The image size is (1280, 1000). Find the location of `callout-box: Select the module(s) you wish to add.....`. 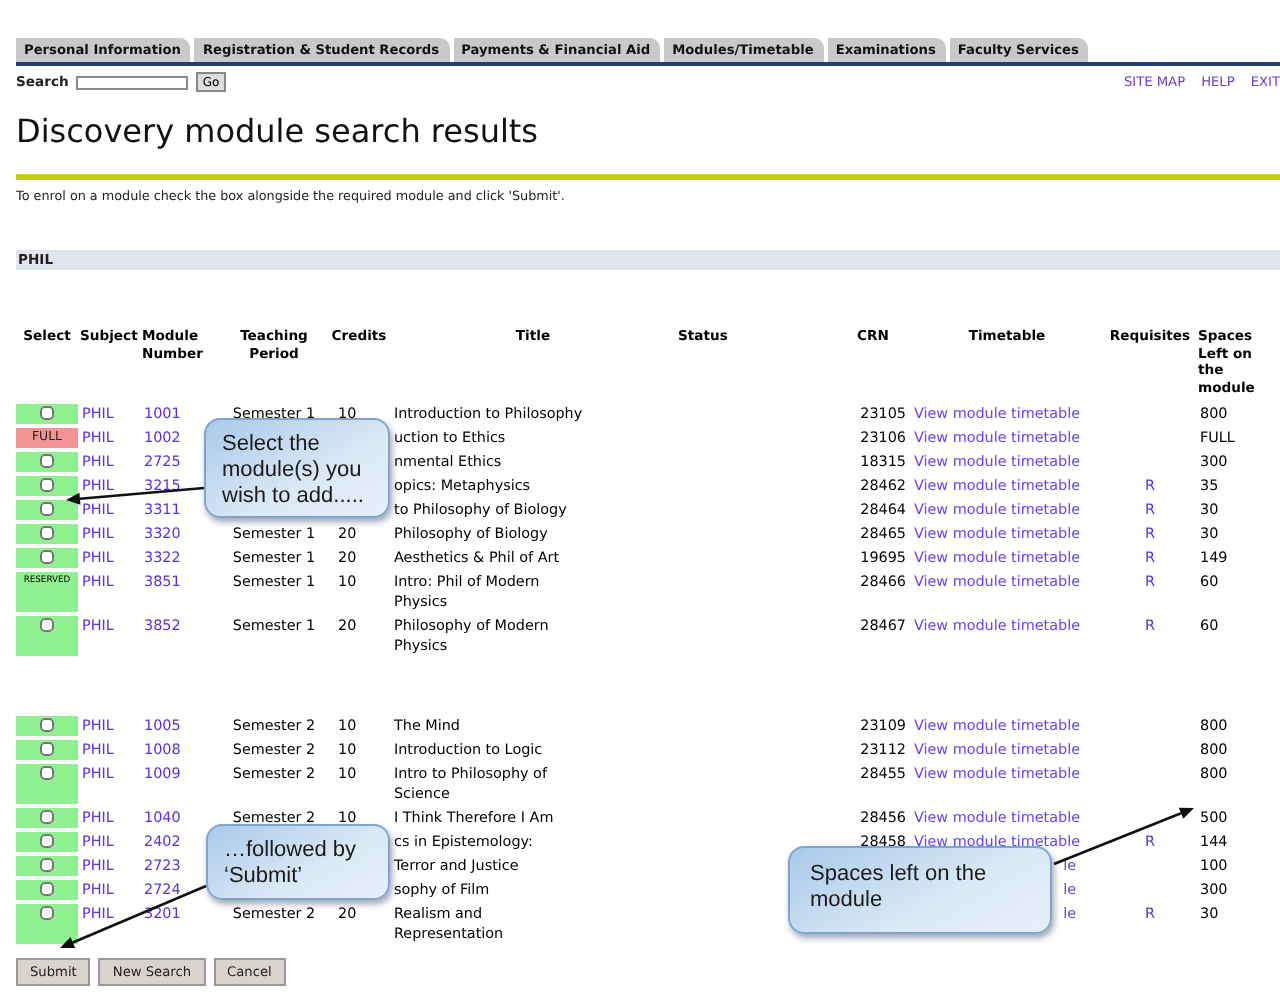

callout-box: Select the module(s) you wish to add..... is located at coordinates (297, 468).